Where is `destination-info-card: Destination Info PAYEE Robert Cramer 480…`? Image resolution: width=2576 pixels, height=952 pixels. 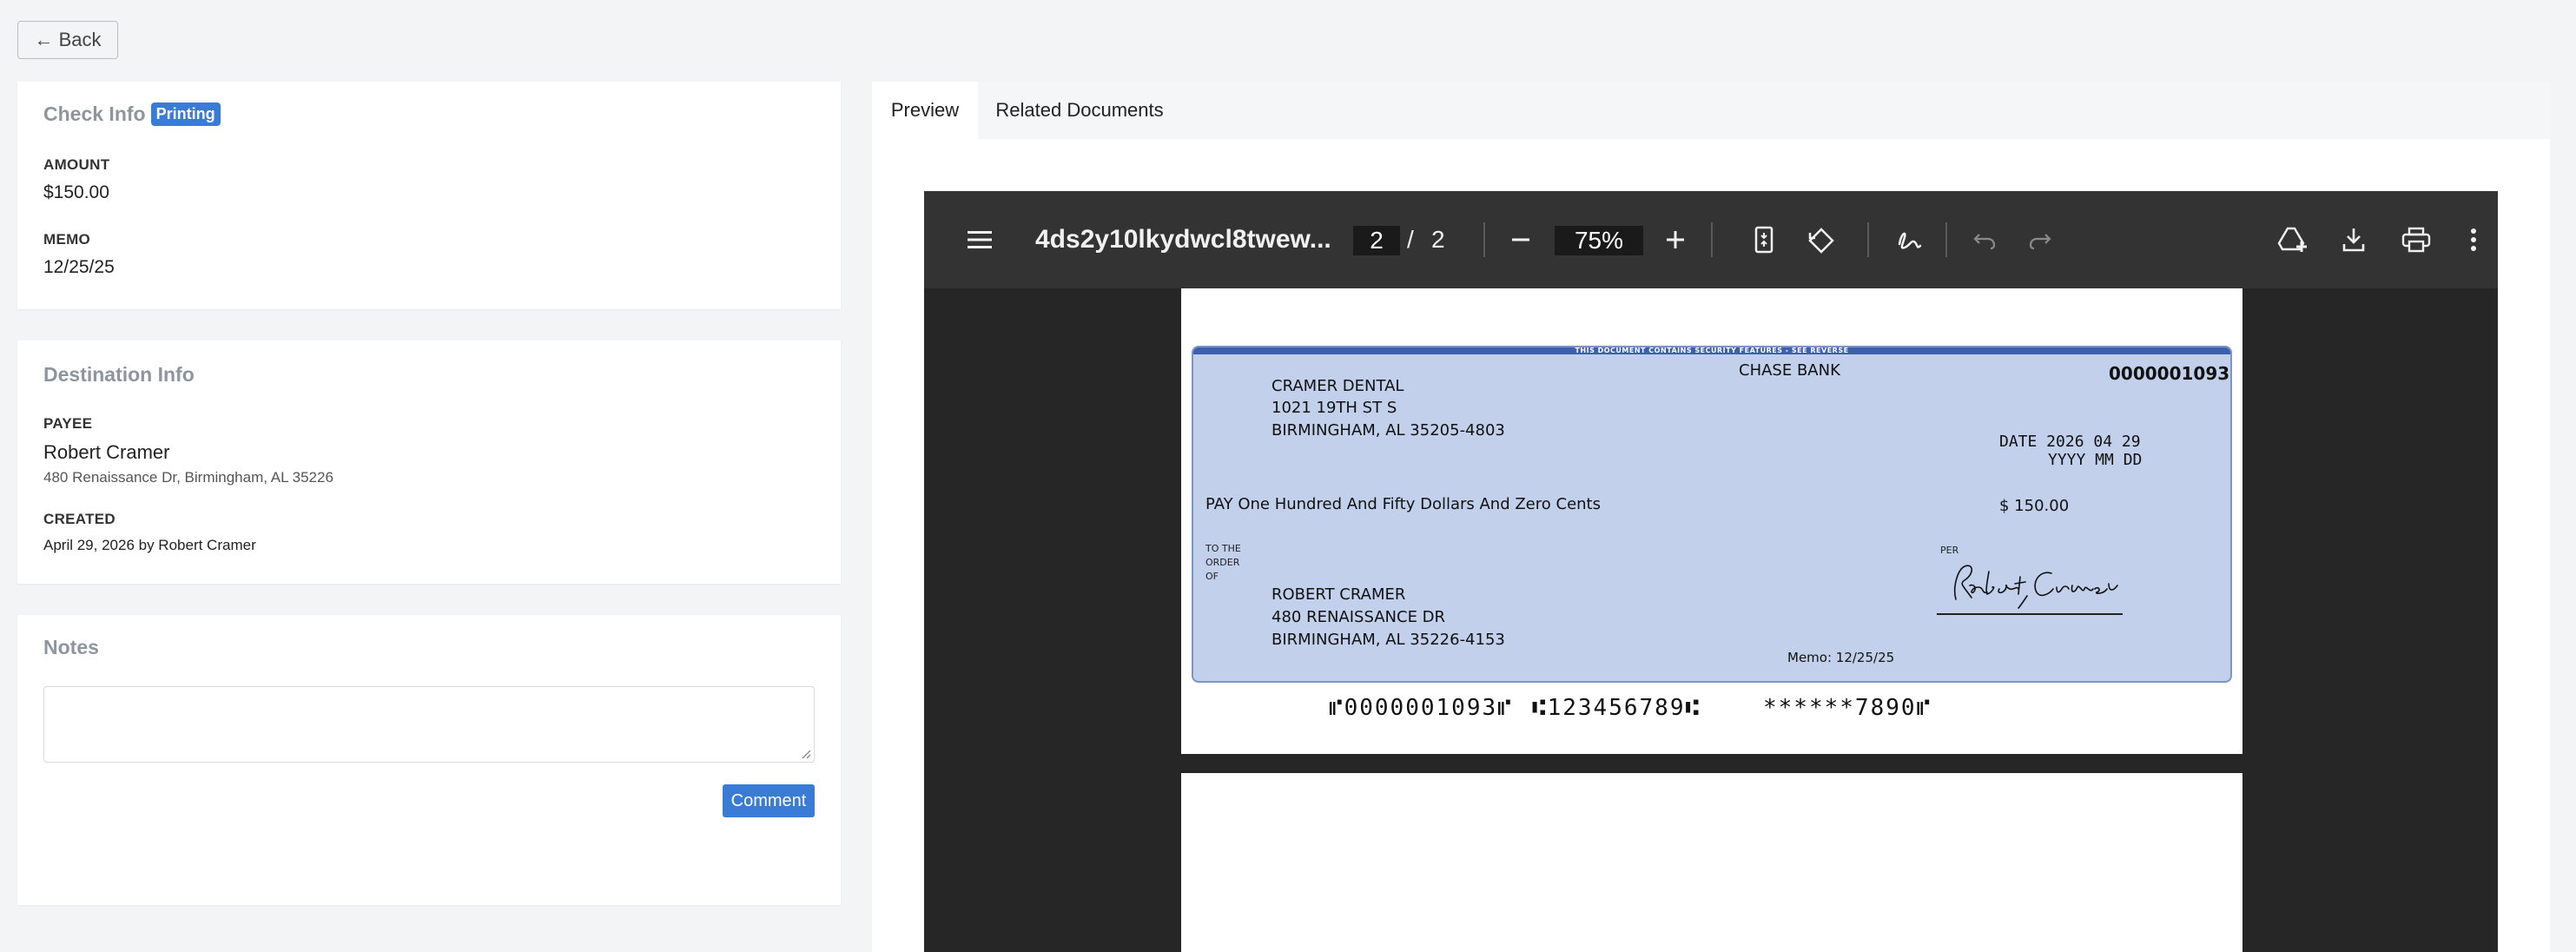
destination-info-card: Destination Info PAYEE Robert Cramer 480… is located at coordinates (429, 462).